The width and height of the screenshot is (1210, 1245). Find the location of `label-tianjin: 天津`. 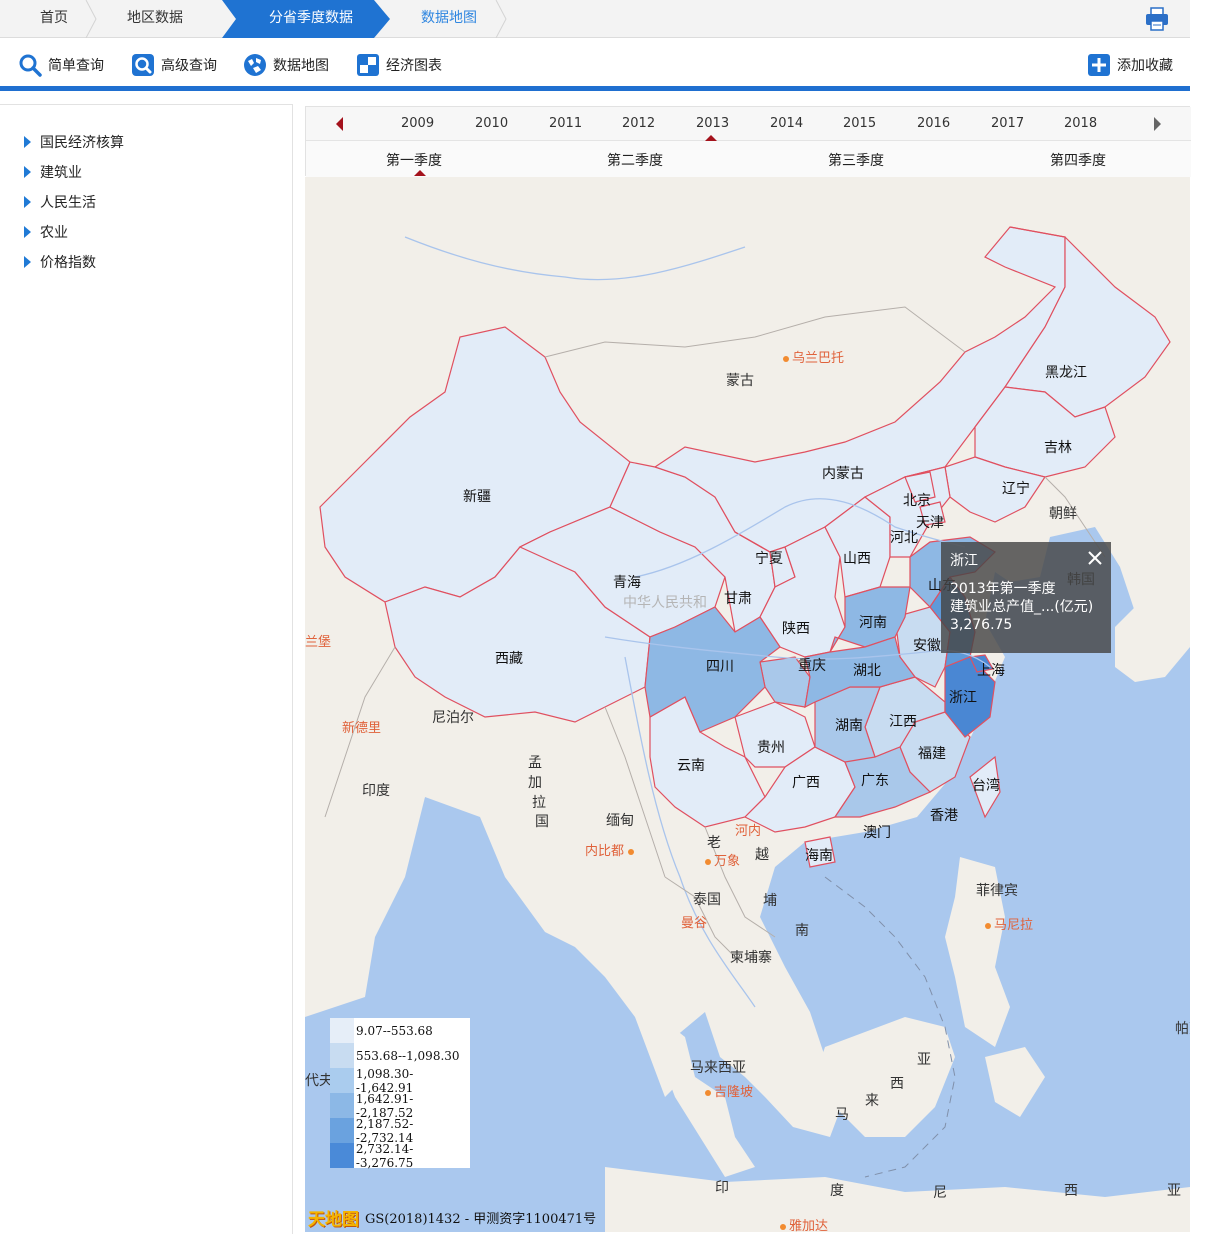

label-tianjin: 天津 is located at coordinates (930, 523).